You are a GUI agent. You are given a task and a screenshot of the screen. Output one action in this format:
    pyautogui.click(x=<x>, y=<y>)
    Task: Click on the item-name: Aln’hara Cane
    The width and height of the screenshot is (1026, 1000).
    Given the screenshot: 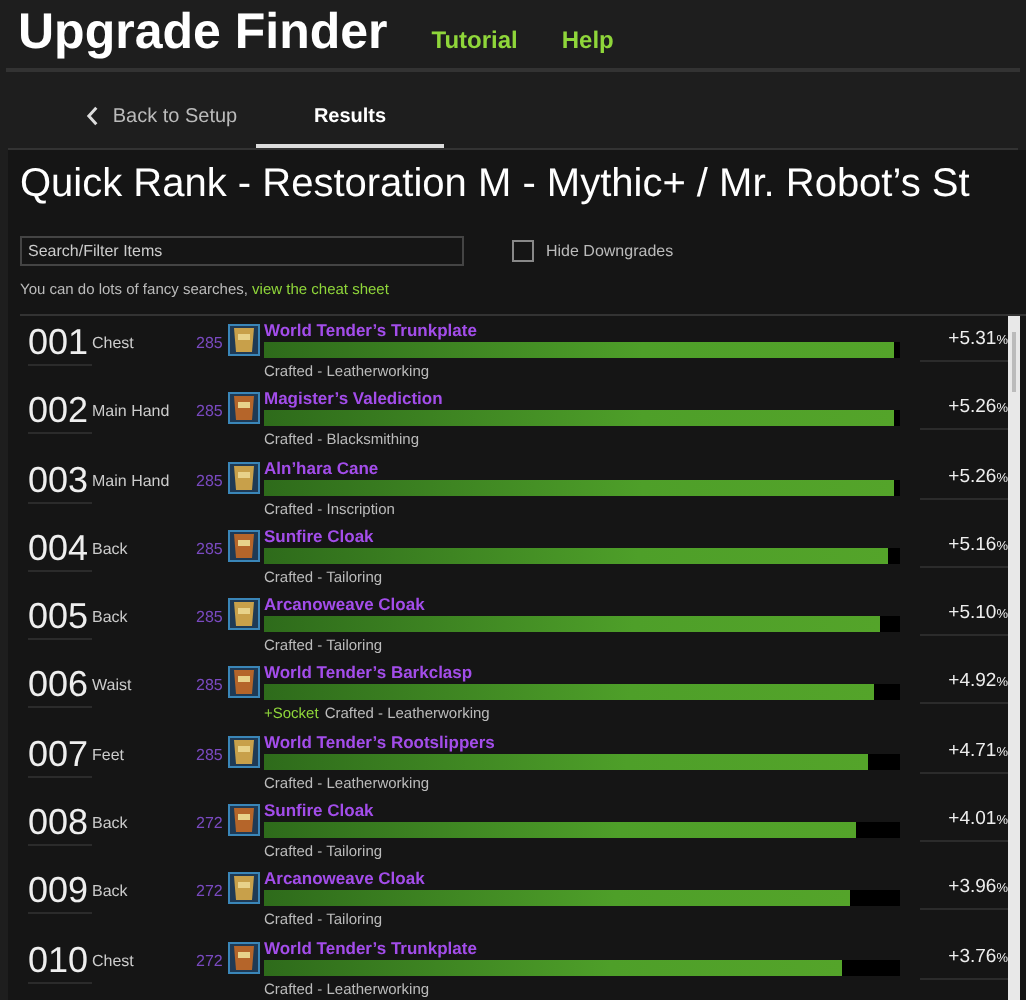 What is the action you would take?
    pyautogui.click(x=582, y=466)
    